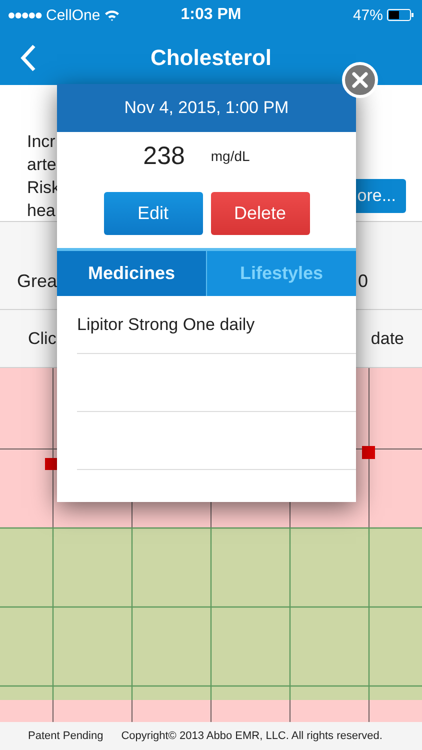 The width and height of the screenshot is (422, 750). Describe the element at coordinates (164, 156) in the screenshot. I see `reading-value: 238` at that location.